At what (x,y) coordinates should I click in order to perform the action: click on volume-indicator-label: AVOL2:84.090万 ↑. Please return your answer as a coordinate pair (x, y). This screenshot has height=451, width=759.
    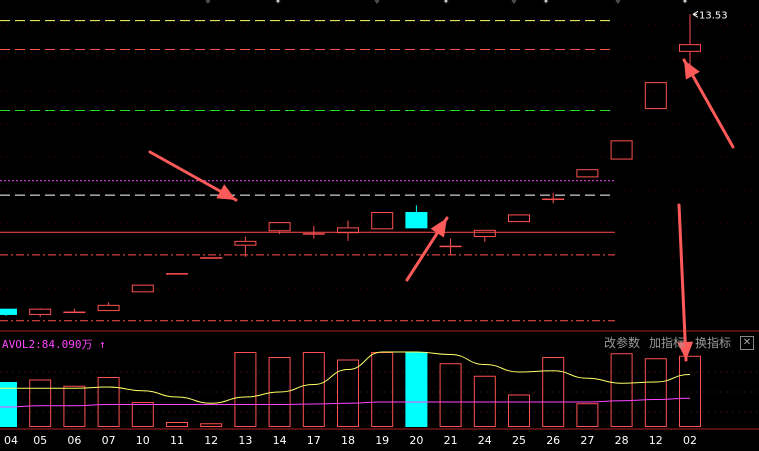
    Looking at the image, I should click on (54, 344).